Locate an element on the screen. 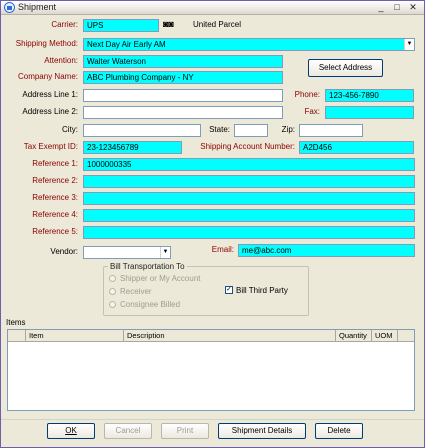 The height and width of the screenshot is (448, 425). zip-field is located at coordinates (331, 130).